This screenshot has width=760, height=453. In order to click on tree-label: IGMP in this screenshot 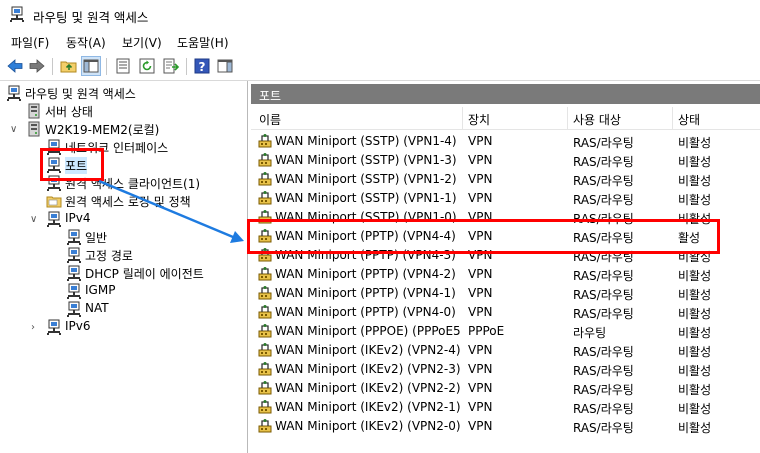, I will do `click(100, 290)`.